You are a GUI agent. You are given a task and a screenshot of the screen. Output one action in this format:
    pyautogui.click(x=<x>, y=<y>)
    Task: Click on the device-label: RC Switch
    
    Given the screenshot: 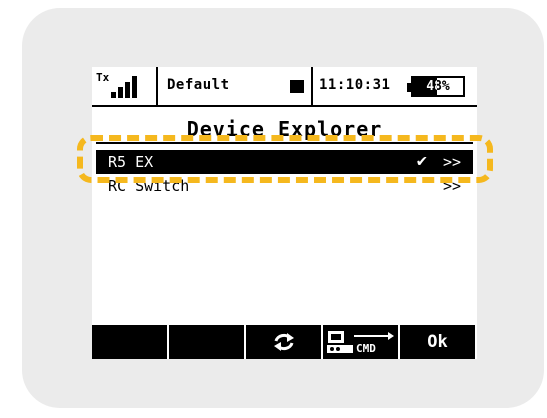 What is the action you would take?
    pyautogui.click(x=149, y=186)
    